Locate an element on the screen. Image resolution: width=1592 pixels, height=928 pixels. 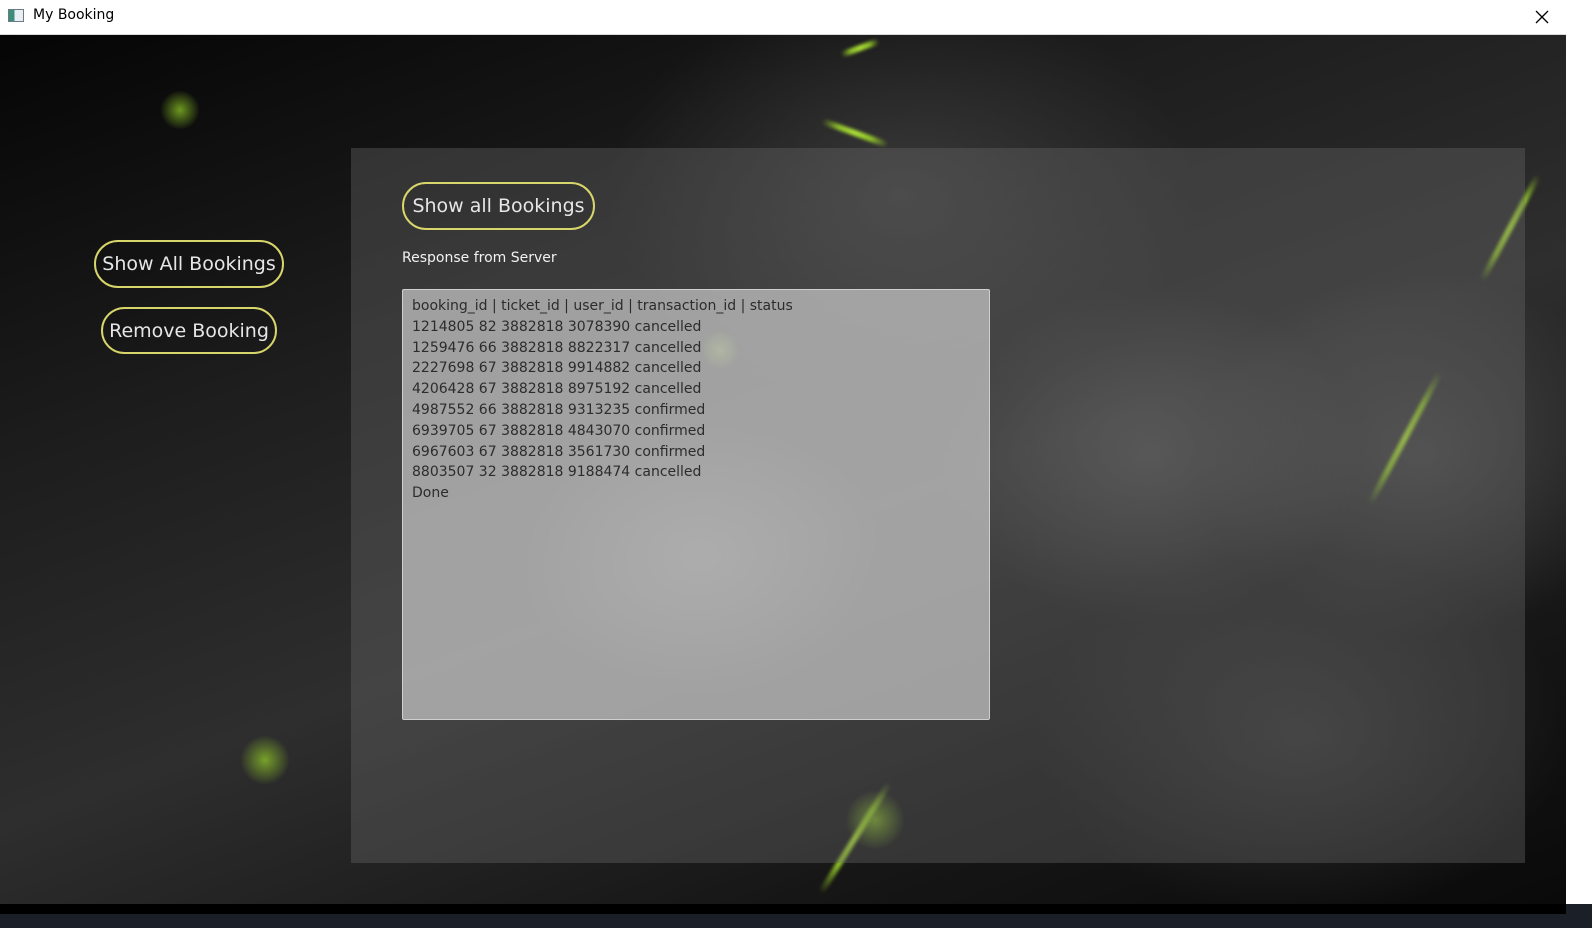
screen-edge is located at coordinates (1579, 464).